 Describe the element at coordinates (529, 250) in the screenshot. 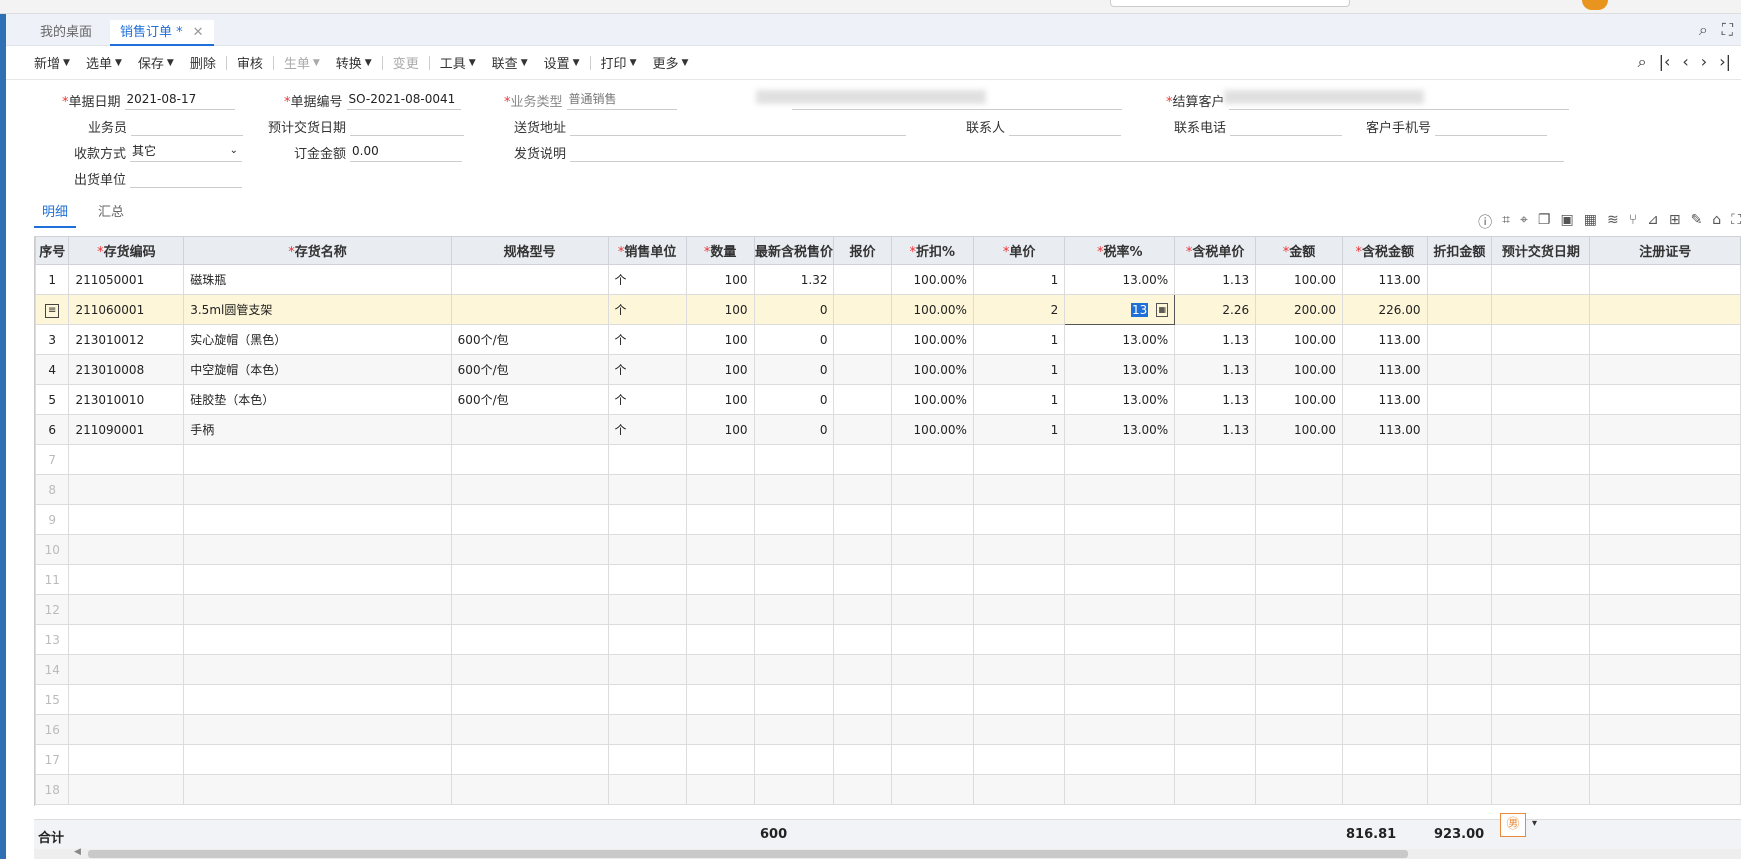

I see `col-header: 规格型号` at that location.